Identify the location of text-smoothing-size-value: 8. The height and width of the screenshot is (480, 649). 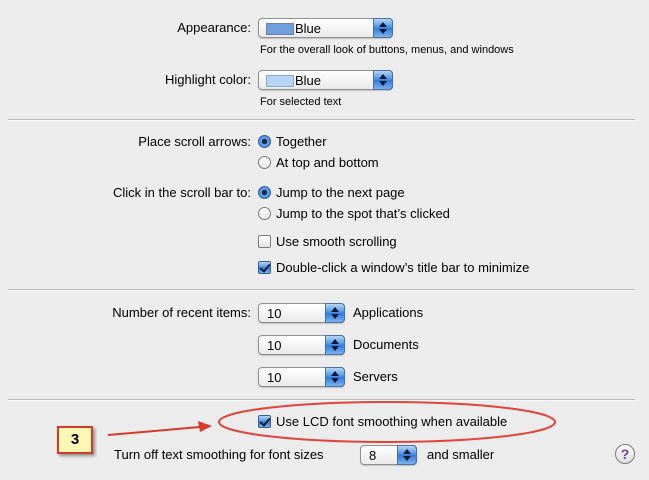
(373, 455).